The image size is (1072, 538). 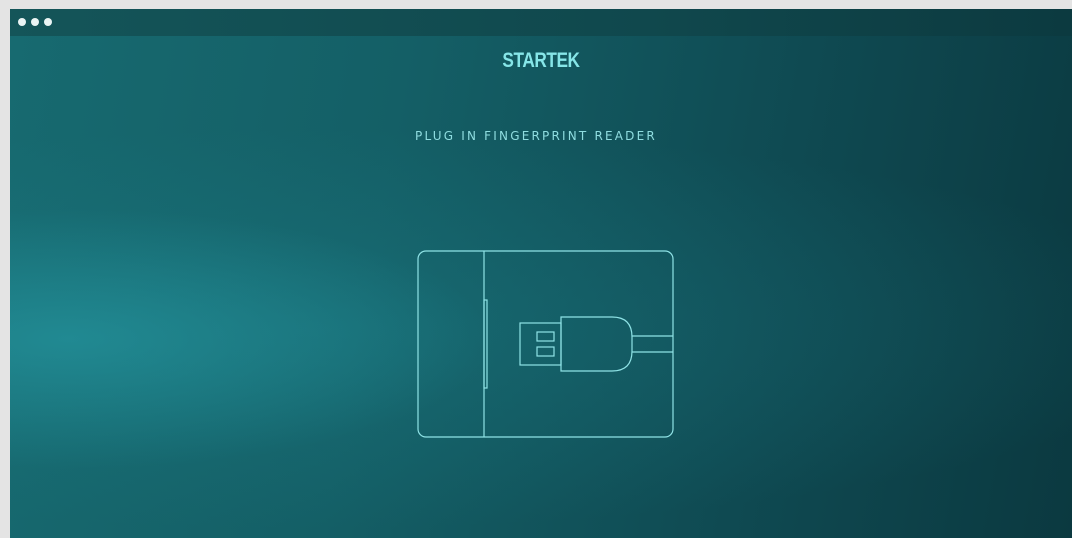 What do you see at coordinates (536, 136) in the screenshot?
I see `plug-in-prompt: PLUG IN FINGERPRINT READER` at bounding box center [536, 136].